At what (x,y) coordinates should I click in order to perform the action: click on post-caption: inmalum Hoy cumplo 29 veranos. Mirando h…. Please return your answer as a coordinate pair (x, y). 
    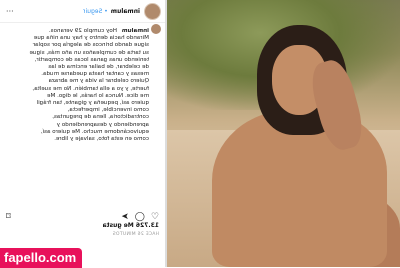
    Looking at the image, I should click on (94, 85).